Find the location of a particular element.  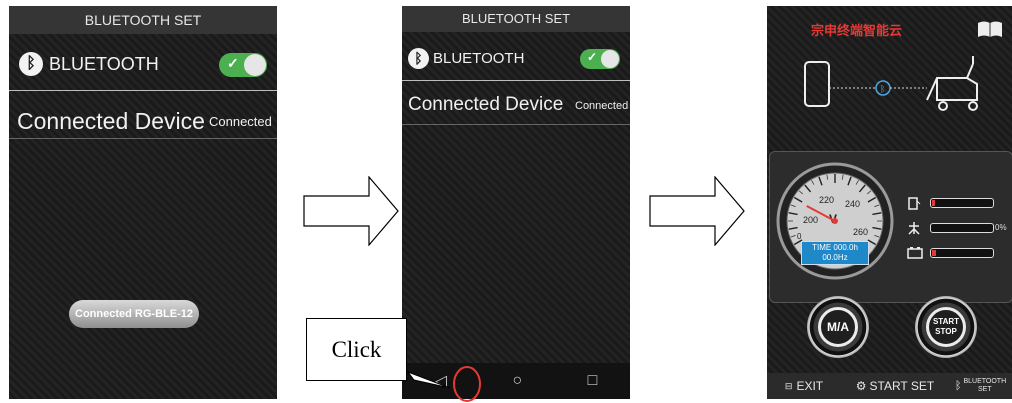

gauge-tick-label: 240 is located at coordinates (852, 204).